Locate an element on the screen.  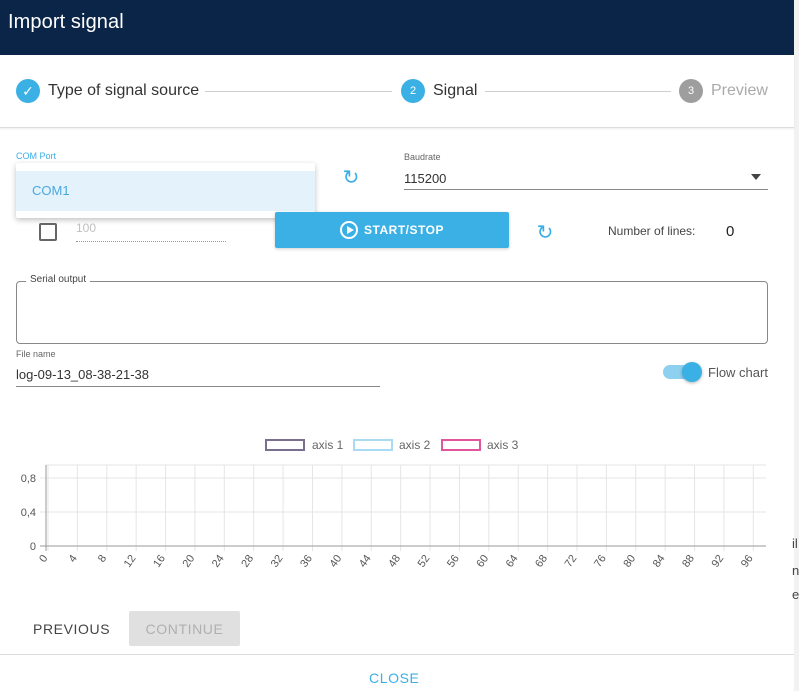
file-name-label: File name is located at coordinates (36, 354).